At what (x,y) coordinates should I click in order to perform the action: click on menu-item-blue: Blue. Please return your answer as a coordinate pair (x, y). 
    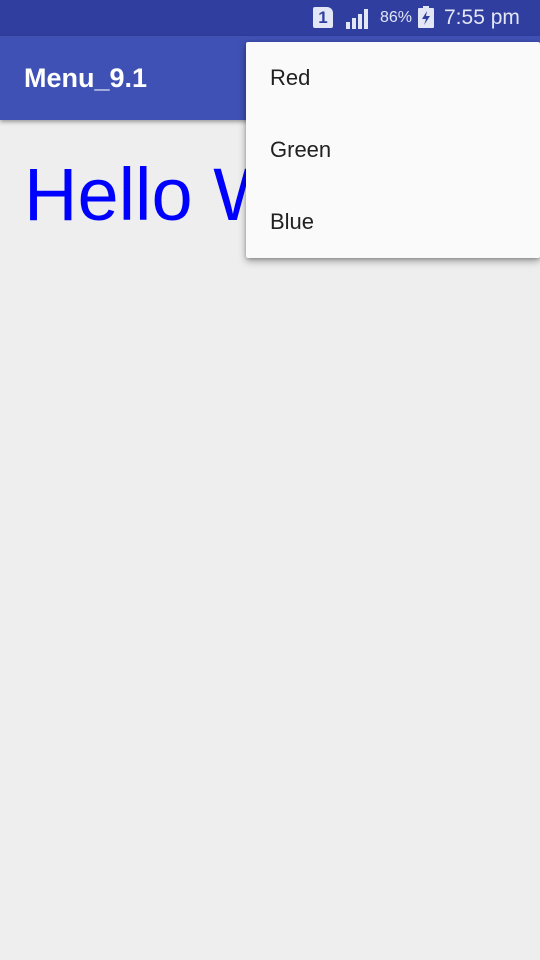
    Looking at the image, I should click on (393, 222).